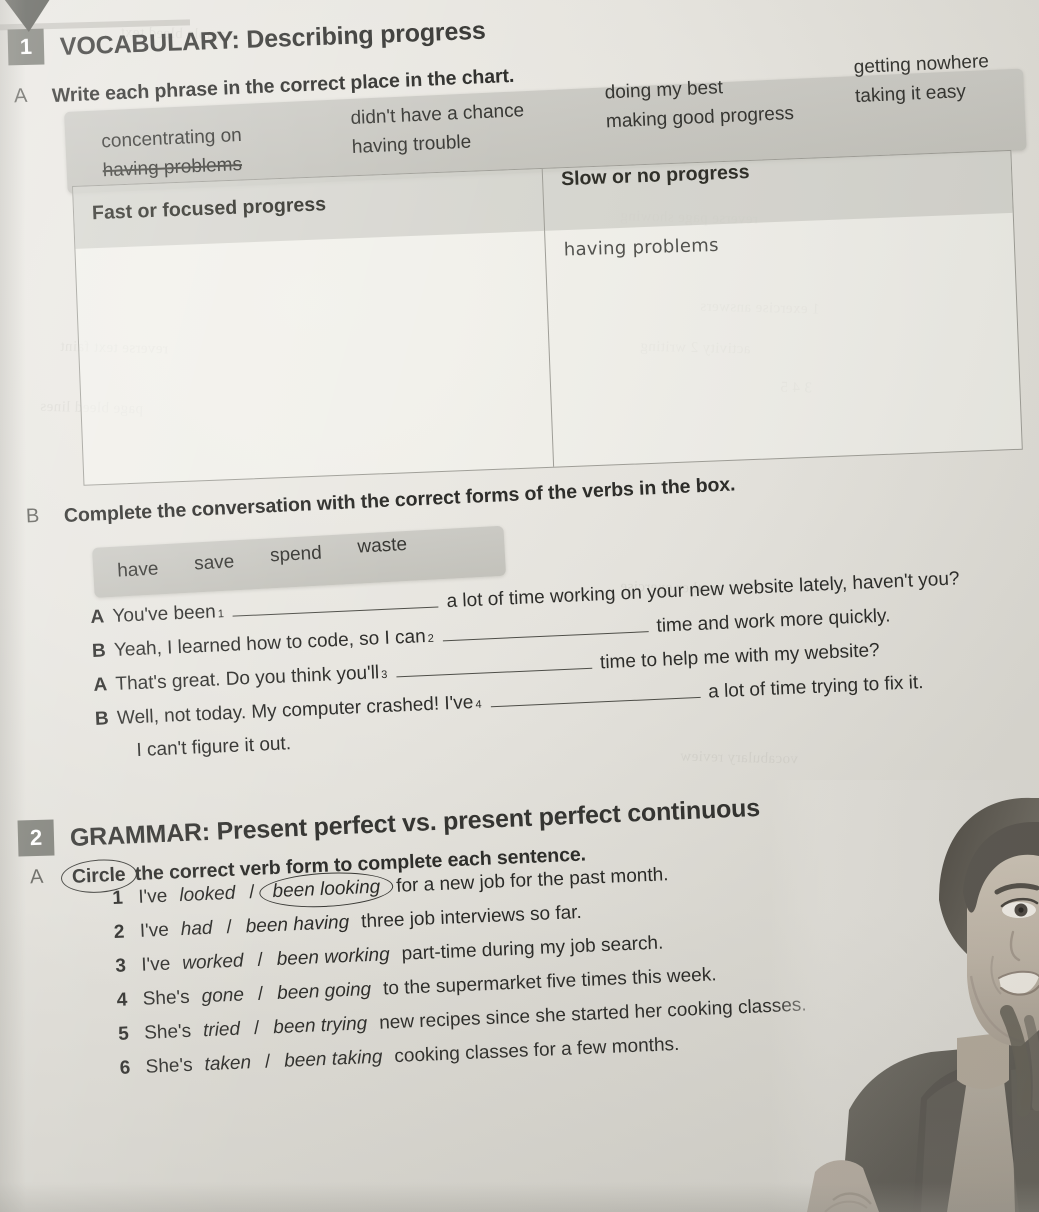  Describe the element at coordinates (213, 962) in the screenshot. I see `item-3-option-a: worked` at that location.